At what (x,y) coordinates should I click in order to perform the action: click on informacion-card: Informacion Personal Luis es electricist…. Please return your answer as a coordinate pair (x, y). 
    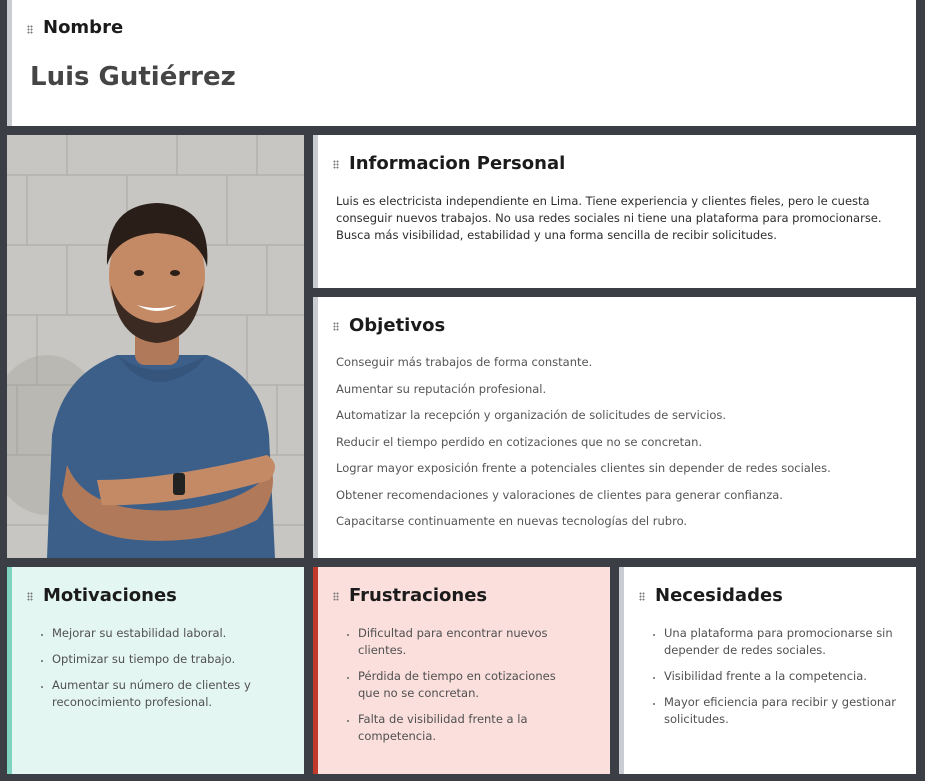
    Looking at the image, I should click on (614, 211).